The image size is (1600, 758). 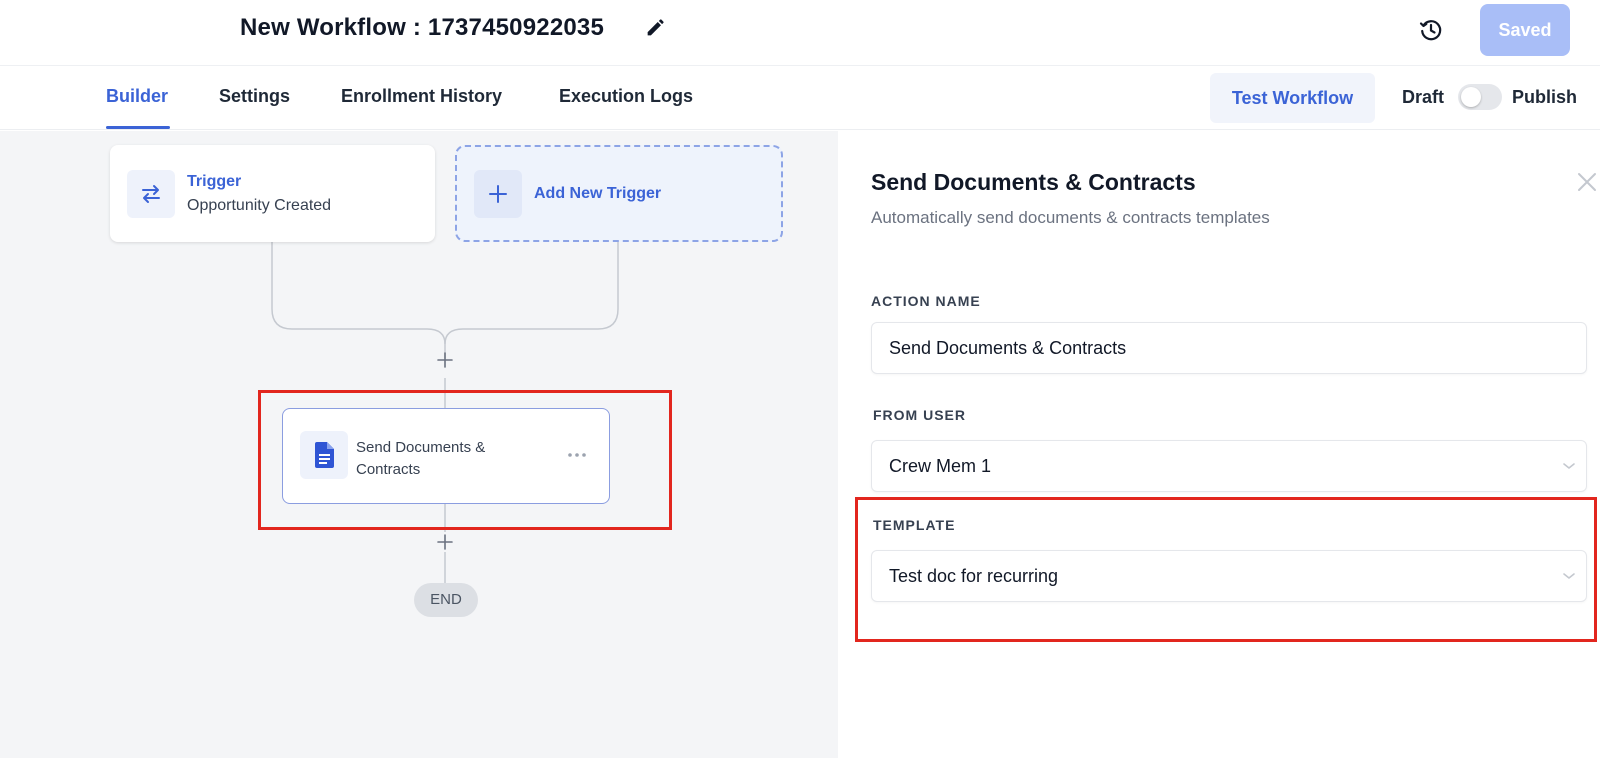 I want to click on end-node: END, so click(x=446, y=600).